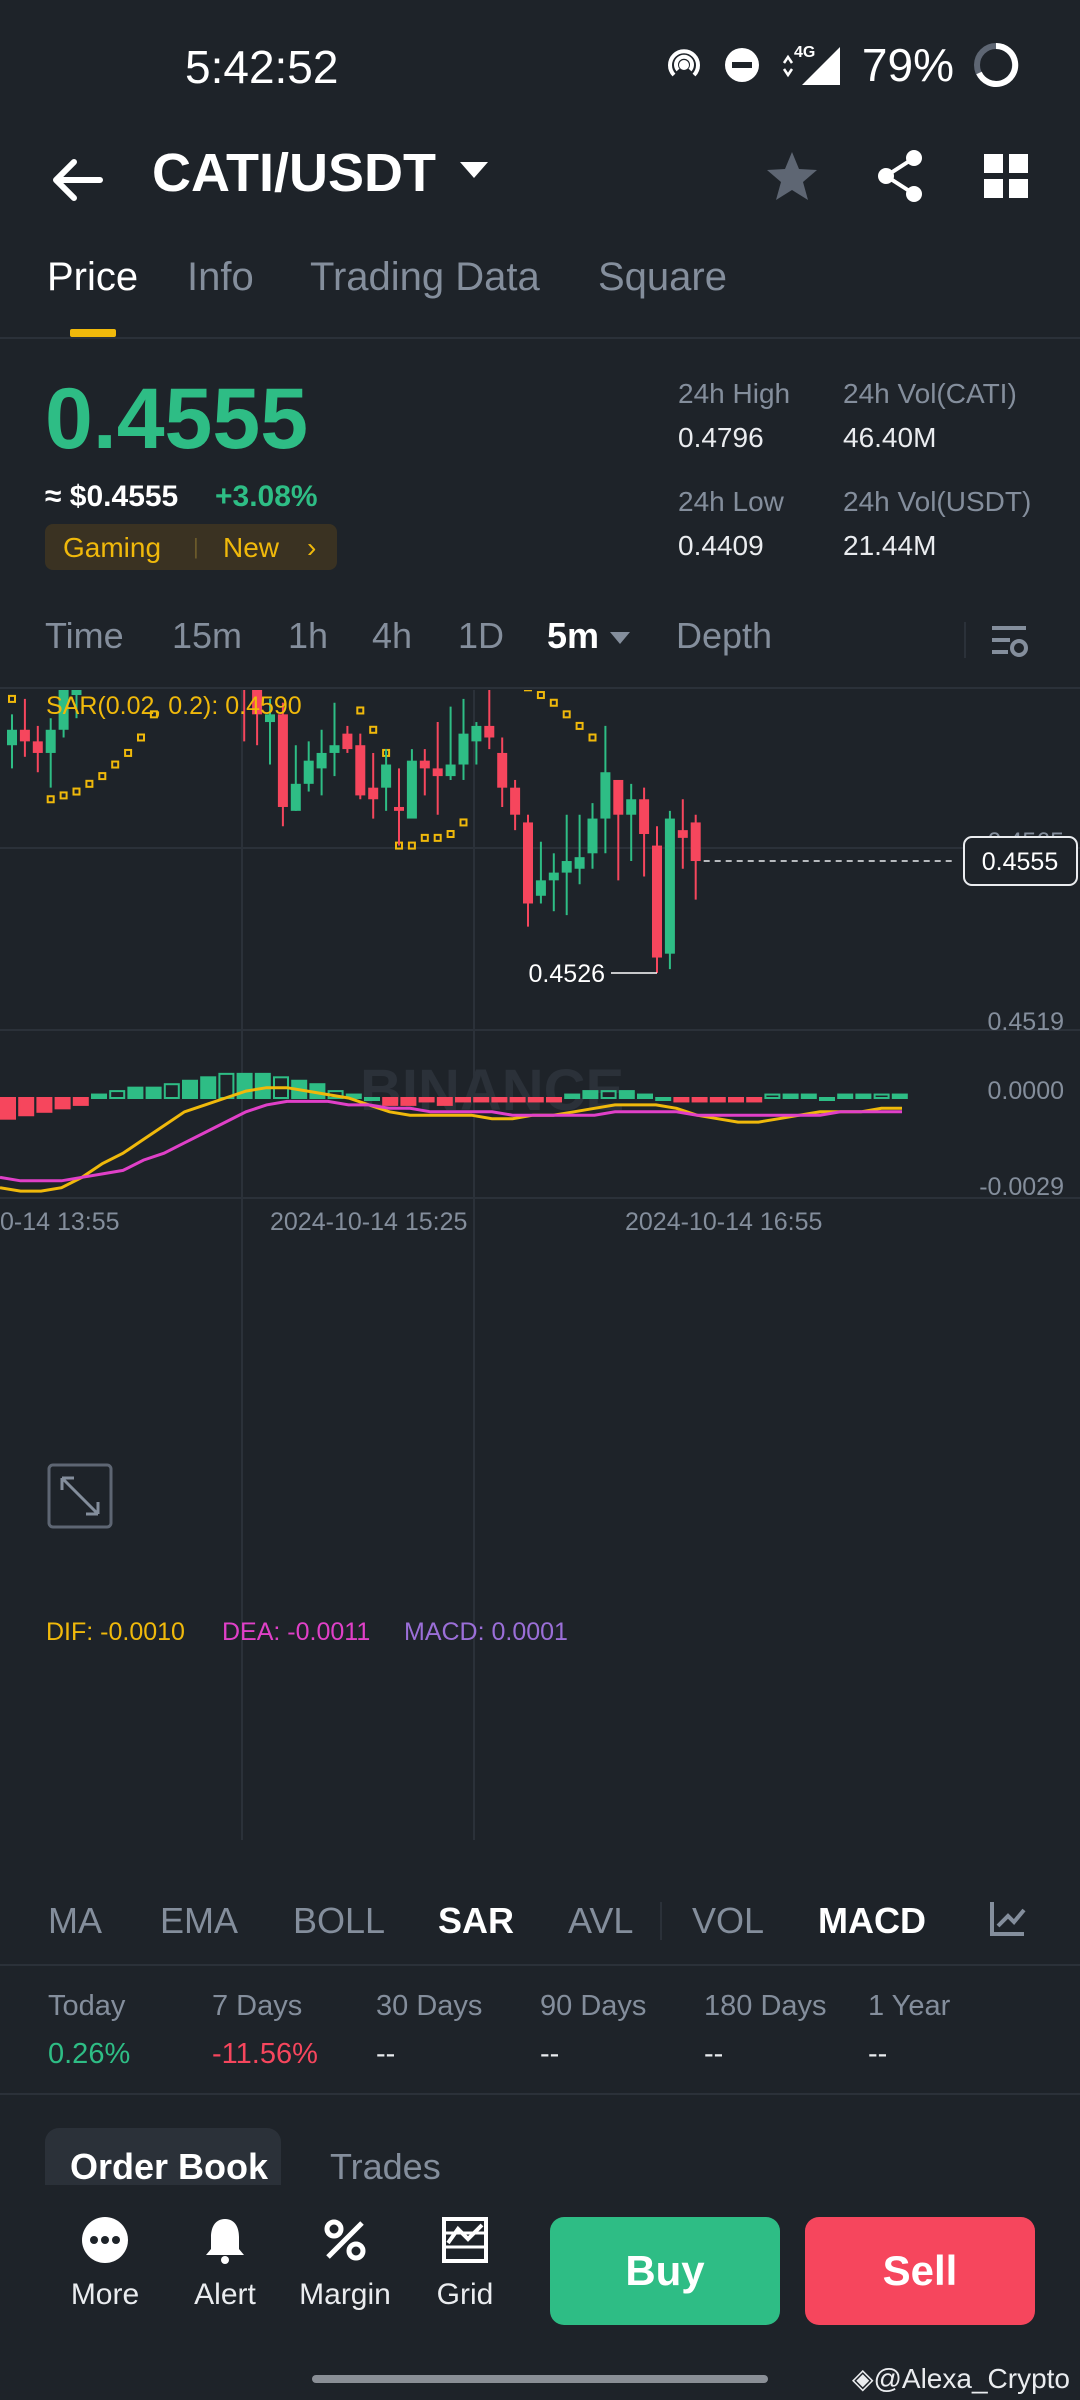  I want to click on home-indicator, so click(540, 2379).